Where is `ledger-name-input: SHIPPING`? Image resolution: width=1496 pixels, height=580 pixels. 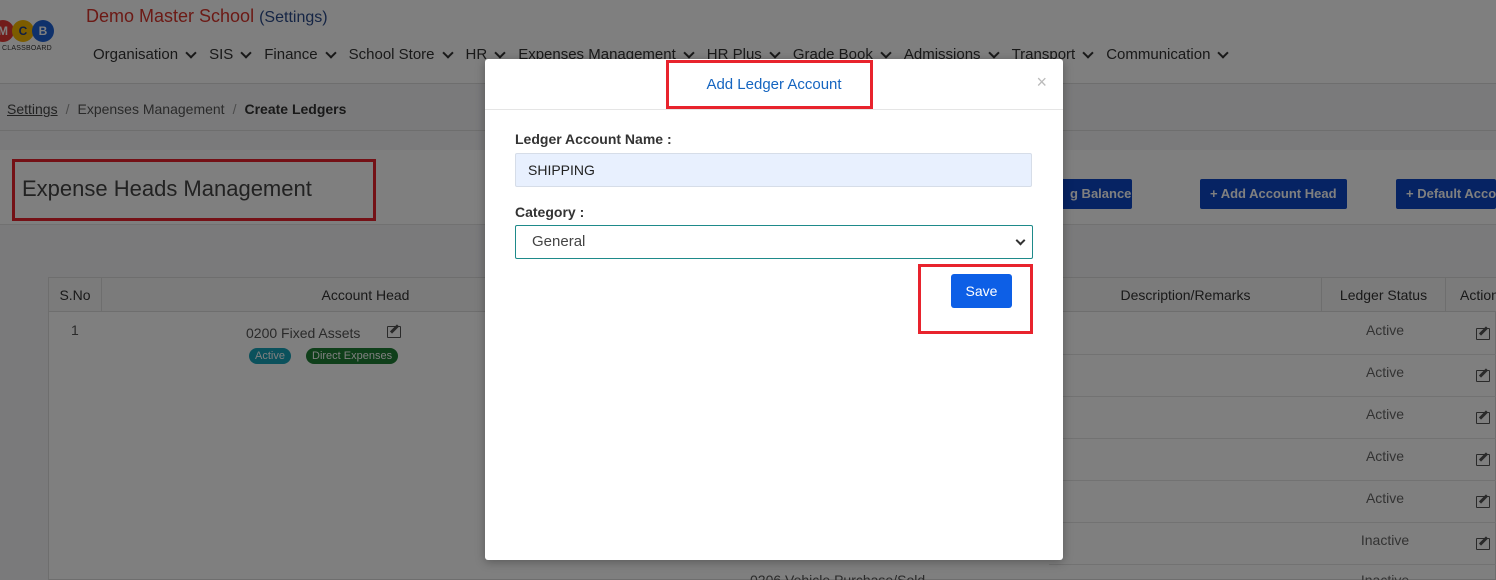 ledger-name-input: SHIPPING is located at coordinates (773, 170).